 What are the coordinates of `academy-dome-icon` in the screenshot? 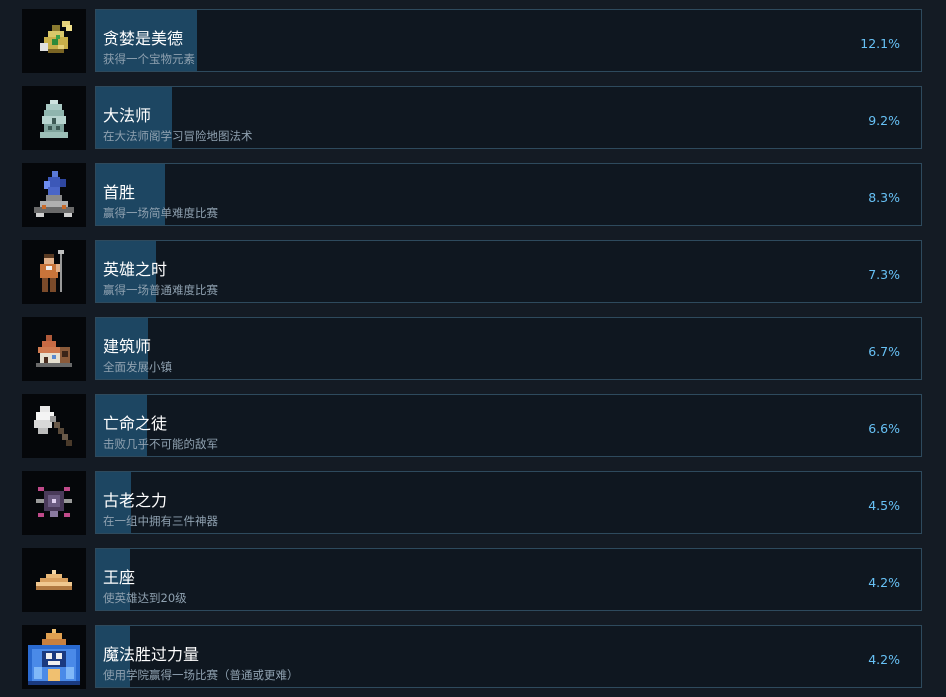 It's located at (54, 657).